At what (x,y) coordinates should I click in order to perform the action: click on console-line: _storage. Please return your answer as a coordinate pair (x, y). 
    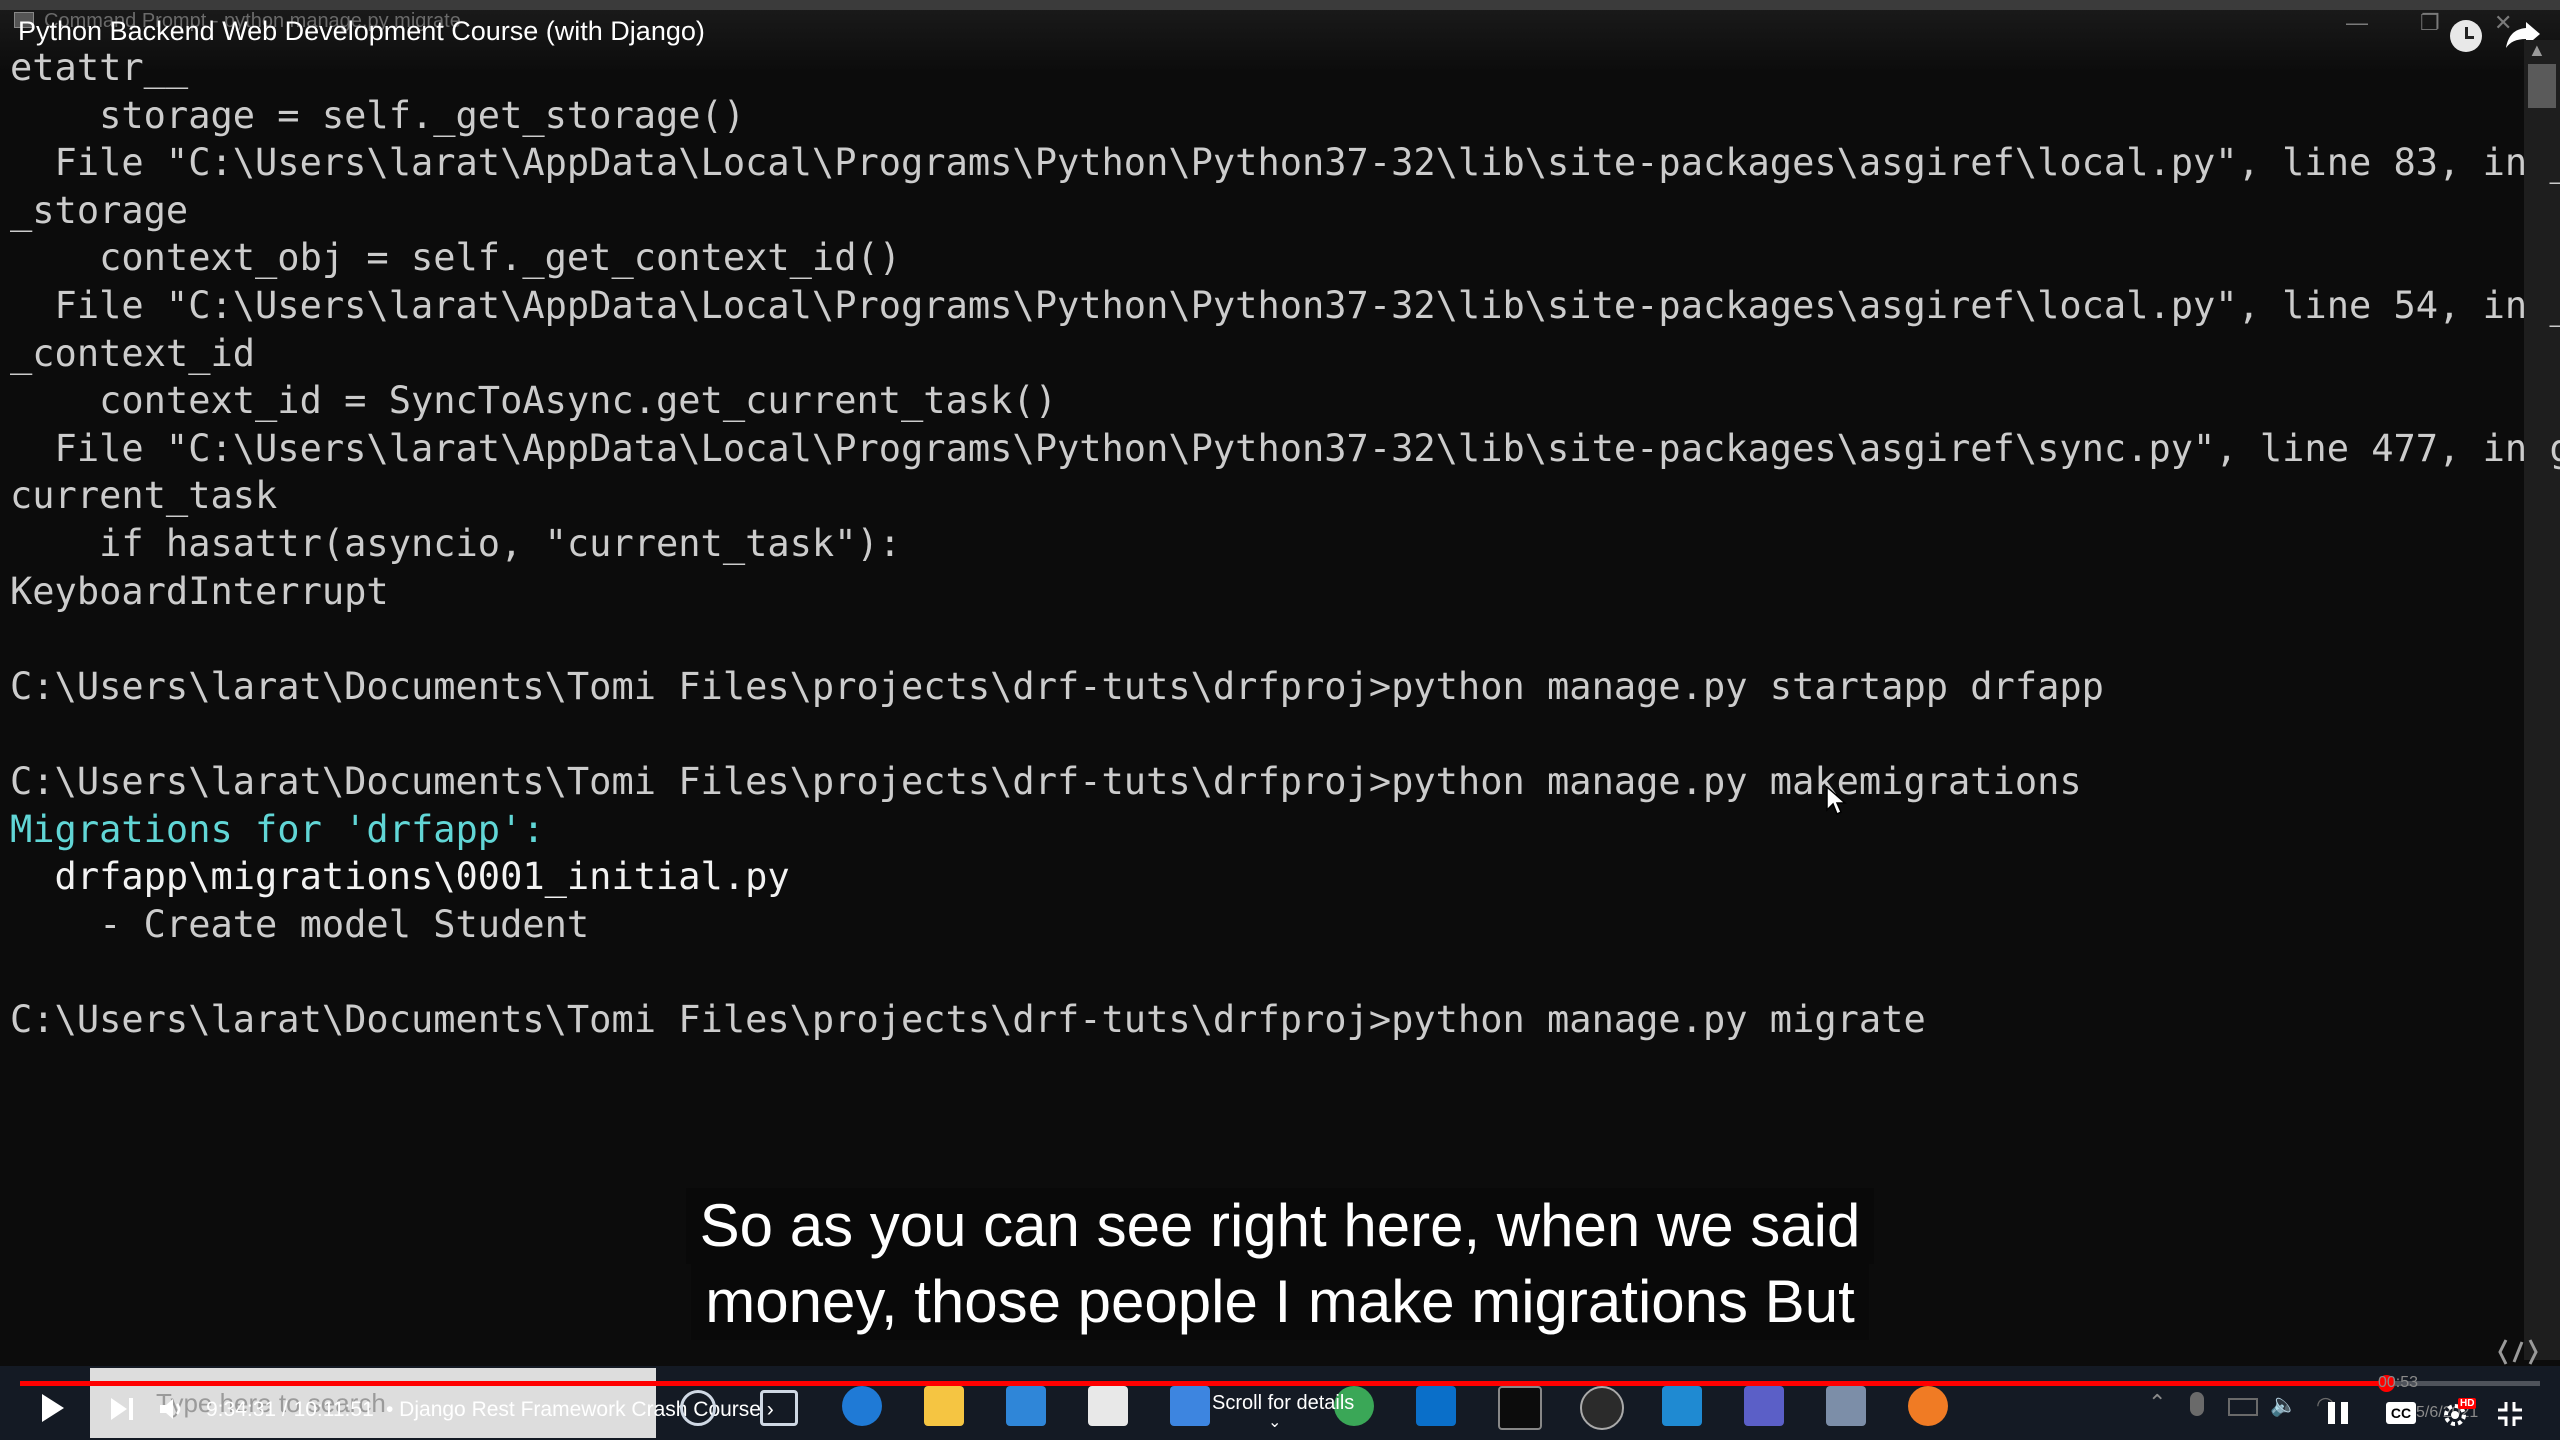
    Looking at the image, I should click on (99, 210).